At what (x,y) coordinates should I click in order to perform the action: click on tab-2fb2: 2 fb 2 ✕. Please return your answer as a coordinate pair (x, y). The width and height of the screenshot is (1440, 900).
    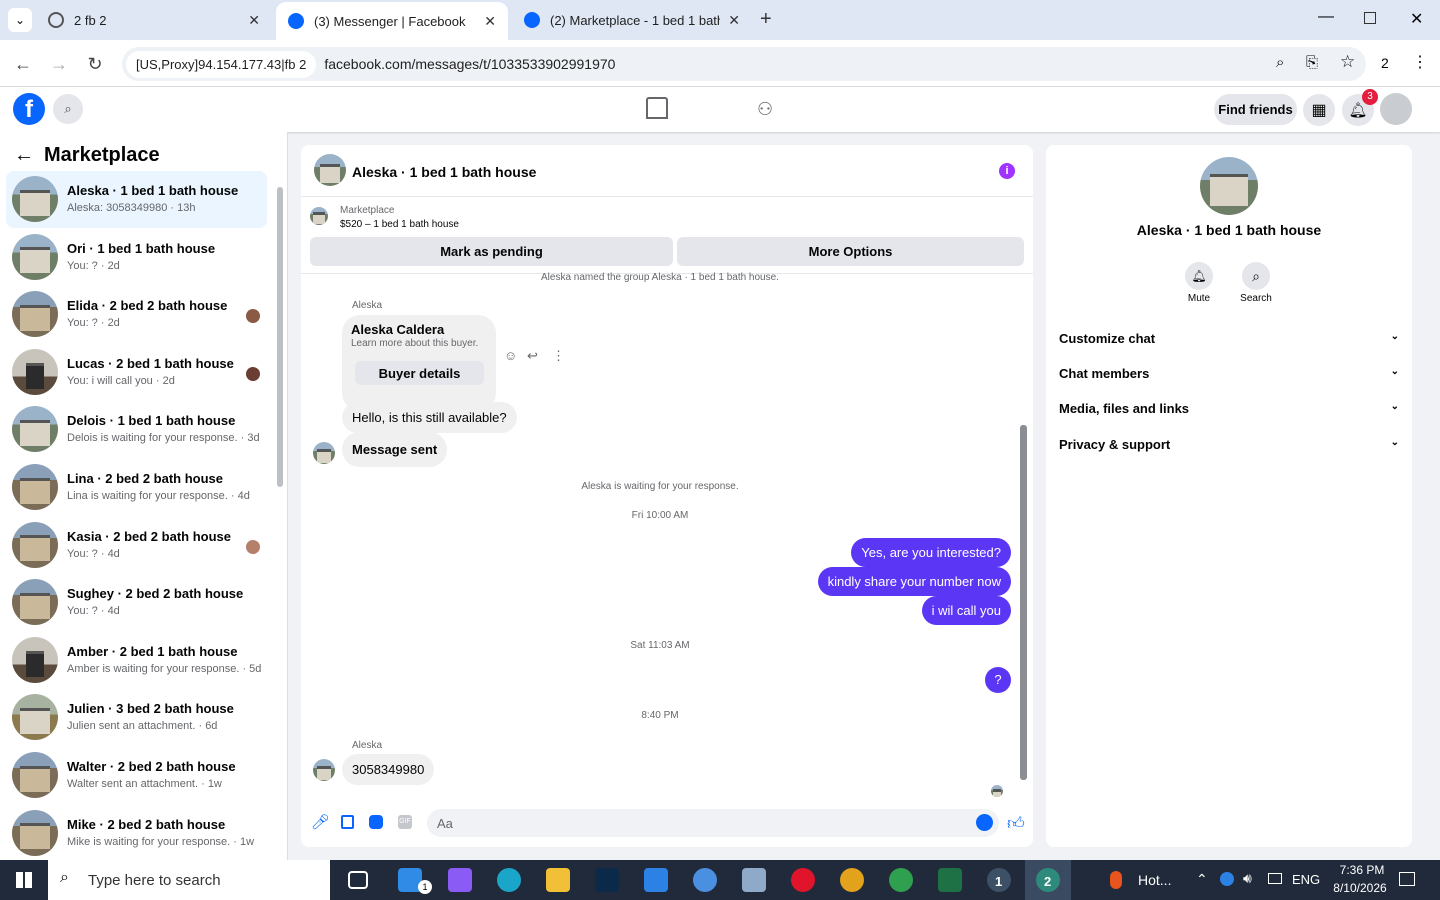
    Looking at the image, I should click on (154, 20).